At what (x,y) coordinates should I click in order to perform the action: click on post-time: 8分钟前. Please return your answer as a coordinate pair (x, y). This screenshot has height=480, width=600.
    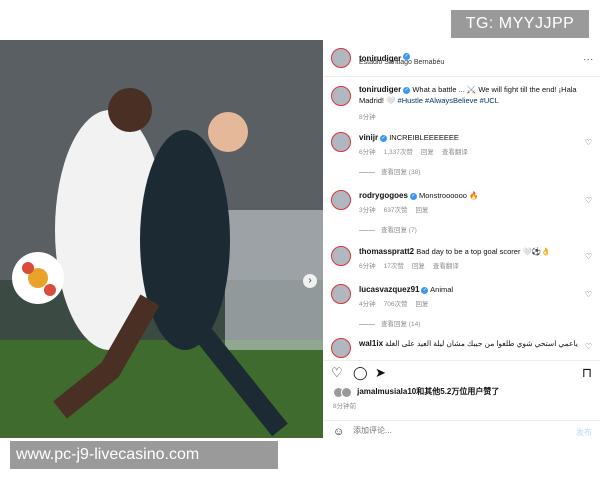
    Looking at the image, I should click on (345, 406).